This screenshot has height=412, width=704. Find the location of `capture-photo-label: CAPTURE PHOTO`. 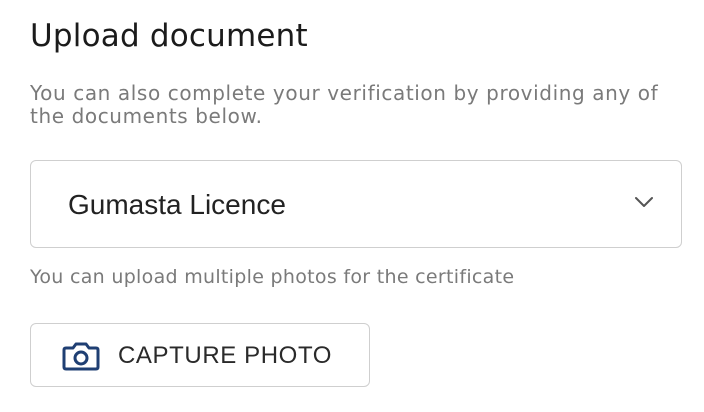

capture-photo-label: CAPTURE PHOTO is located at coordinates (225, 355).